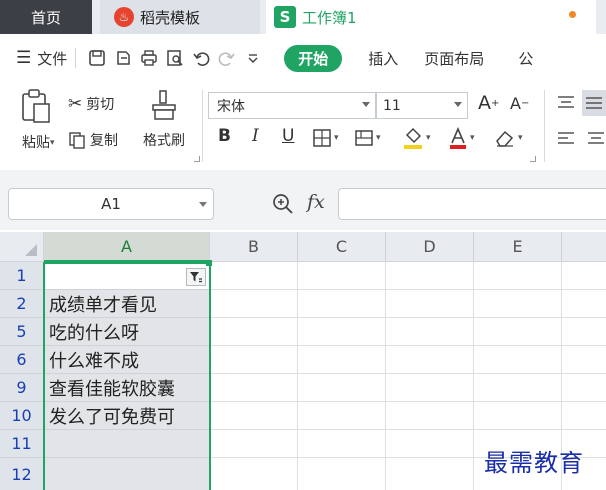  I want to click on merge-cells-button: ▾, so click(367, 138).